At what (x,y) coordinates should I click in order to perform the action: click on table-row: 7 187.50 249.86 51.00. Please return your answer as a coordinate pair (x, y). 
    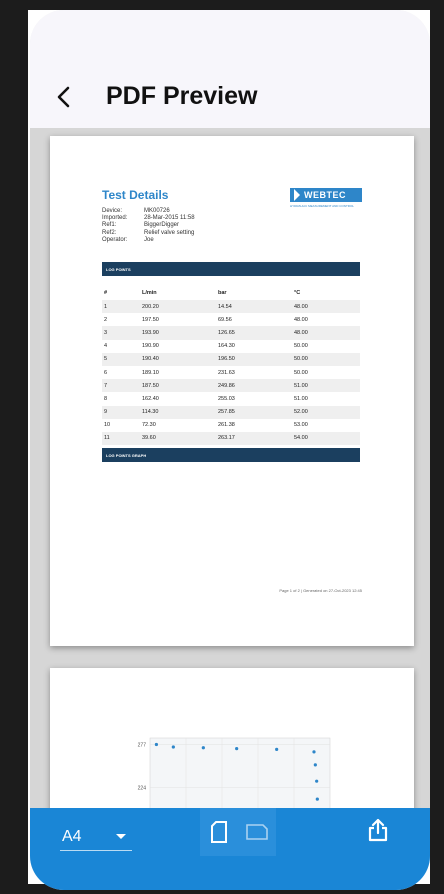
    Looking at the image, I should click on (231, 386).